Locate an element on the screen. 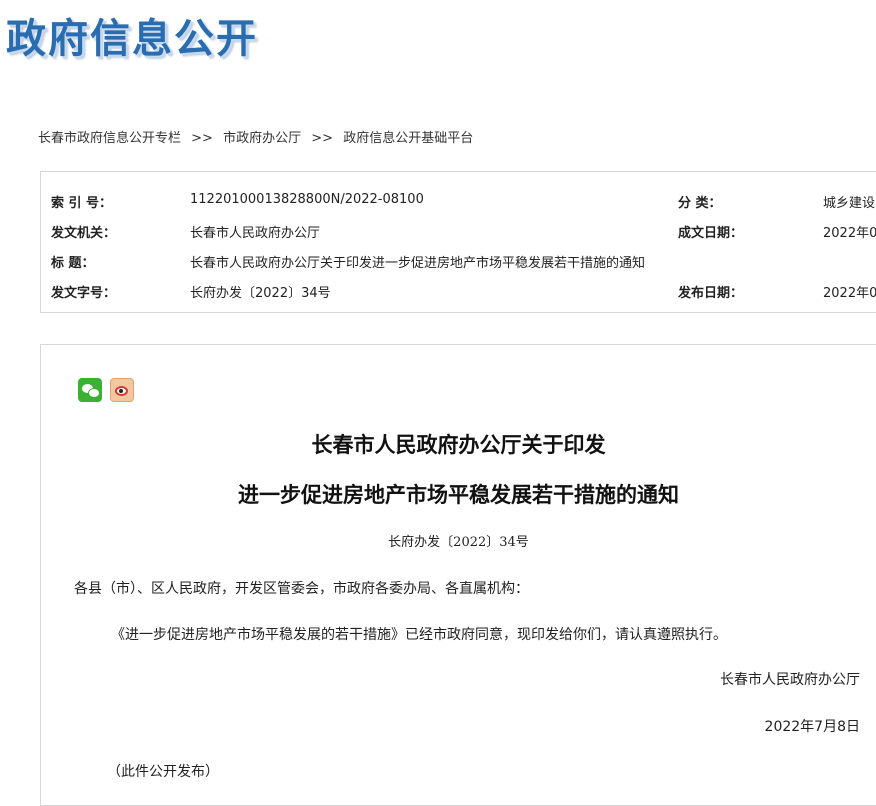 The width and height of the screenshot is (876, 806). site-logo: 政府信息公开 is located at coordinates (132, 35).